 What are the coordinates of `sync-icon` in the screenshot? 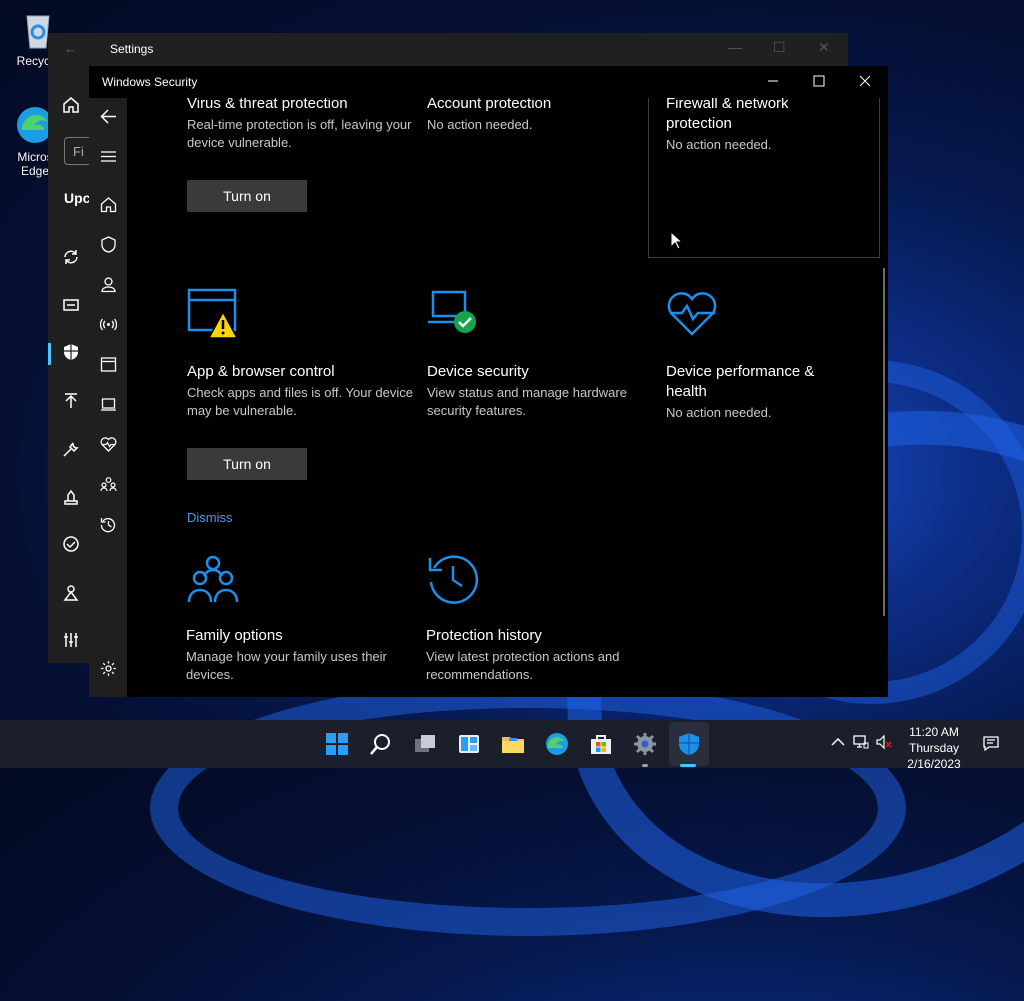 It's located at (71, 257).